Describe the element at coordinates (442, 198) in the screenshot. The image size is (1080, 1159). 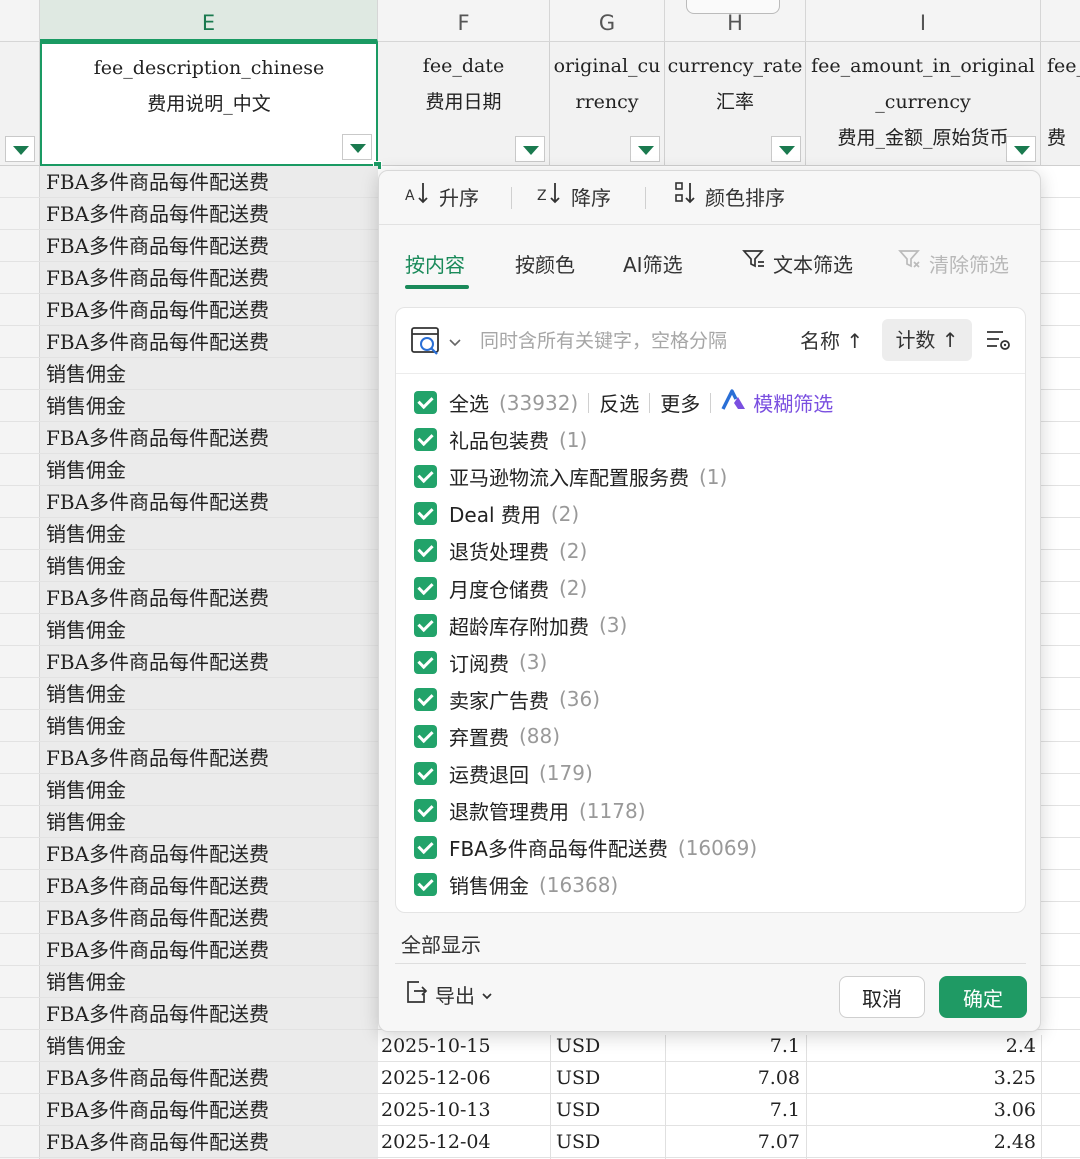
I see `sort-ascending-button: A 升序` at that location.